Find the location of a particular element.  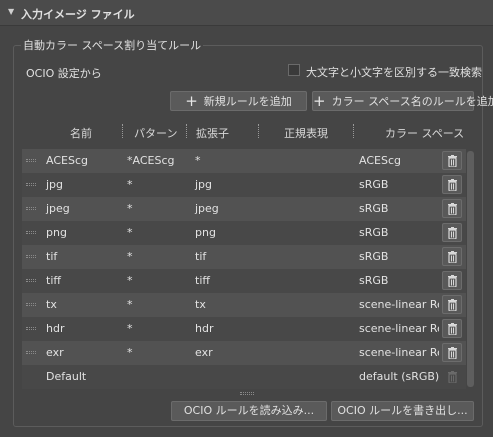

table-row: jpeg * jpeg sRGB is located at coordinates (244, 209).